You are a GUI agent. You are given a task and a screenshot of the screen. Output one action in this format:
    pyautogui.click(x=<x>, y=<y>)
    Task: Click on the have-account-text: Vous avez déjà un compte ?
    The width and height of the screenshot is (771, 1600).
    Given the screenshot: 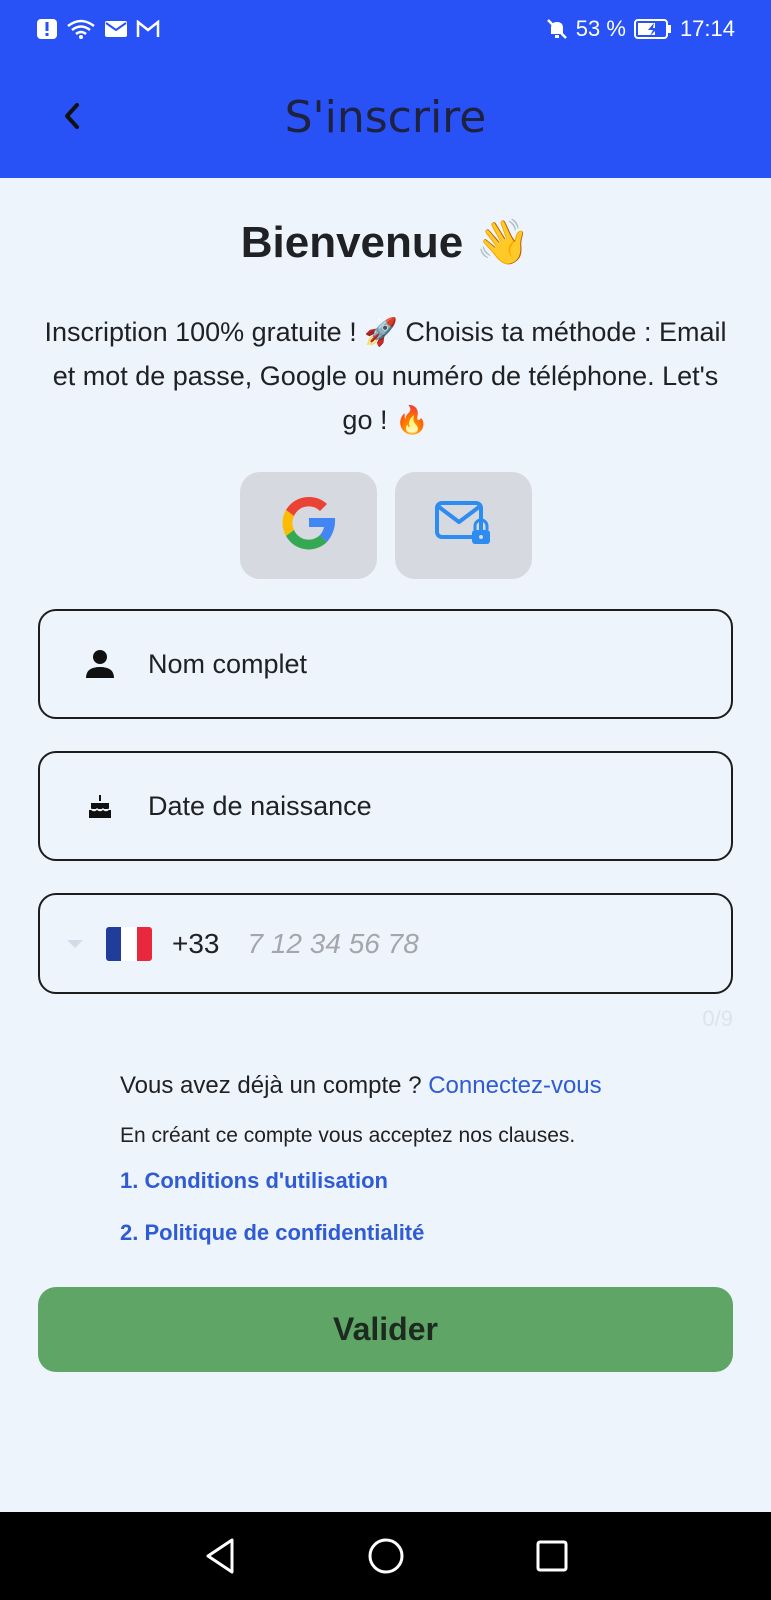 What is the action you would take?
    pyautogui.click(x=271, y=1085)
    